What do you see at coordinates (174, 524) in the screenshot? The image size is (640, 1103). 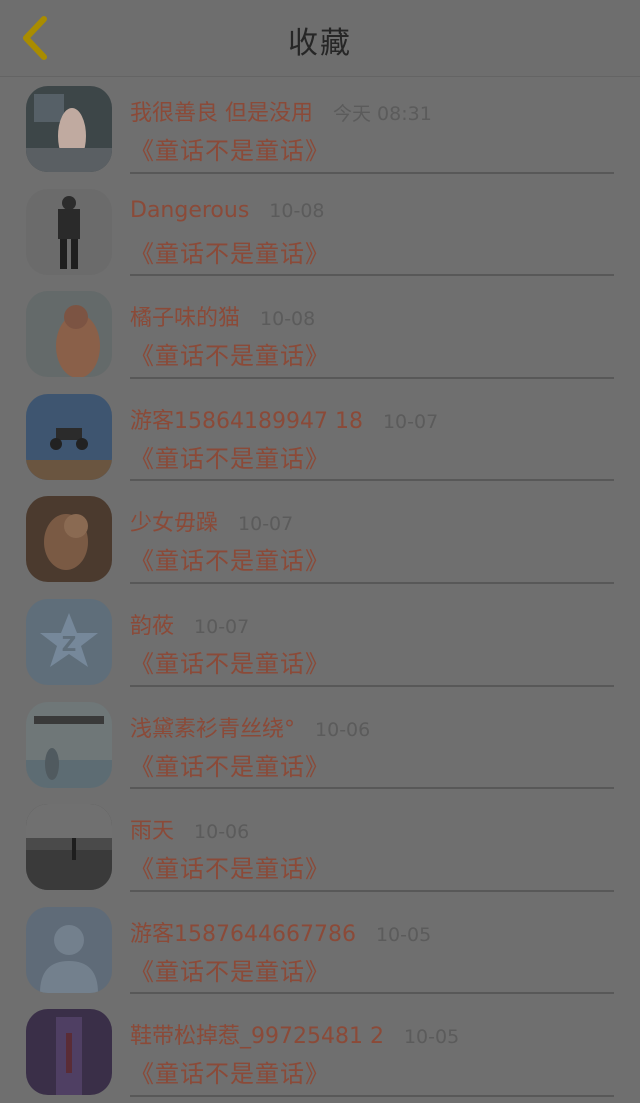 I see `user-name: 少女毋躁` at bounding box center [174, 524].